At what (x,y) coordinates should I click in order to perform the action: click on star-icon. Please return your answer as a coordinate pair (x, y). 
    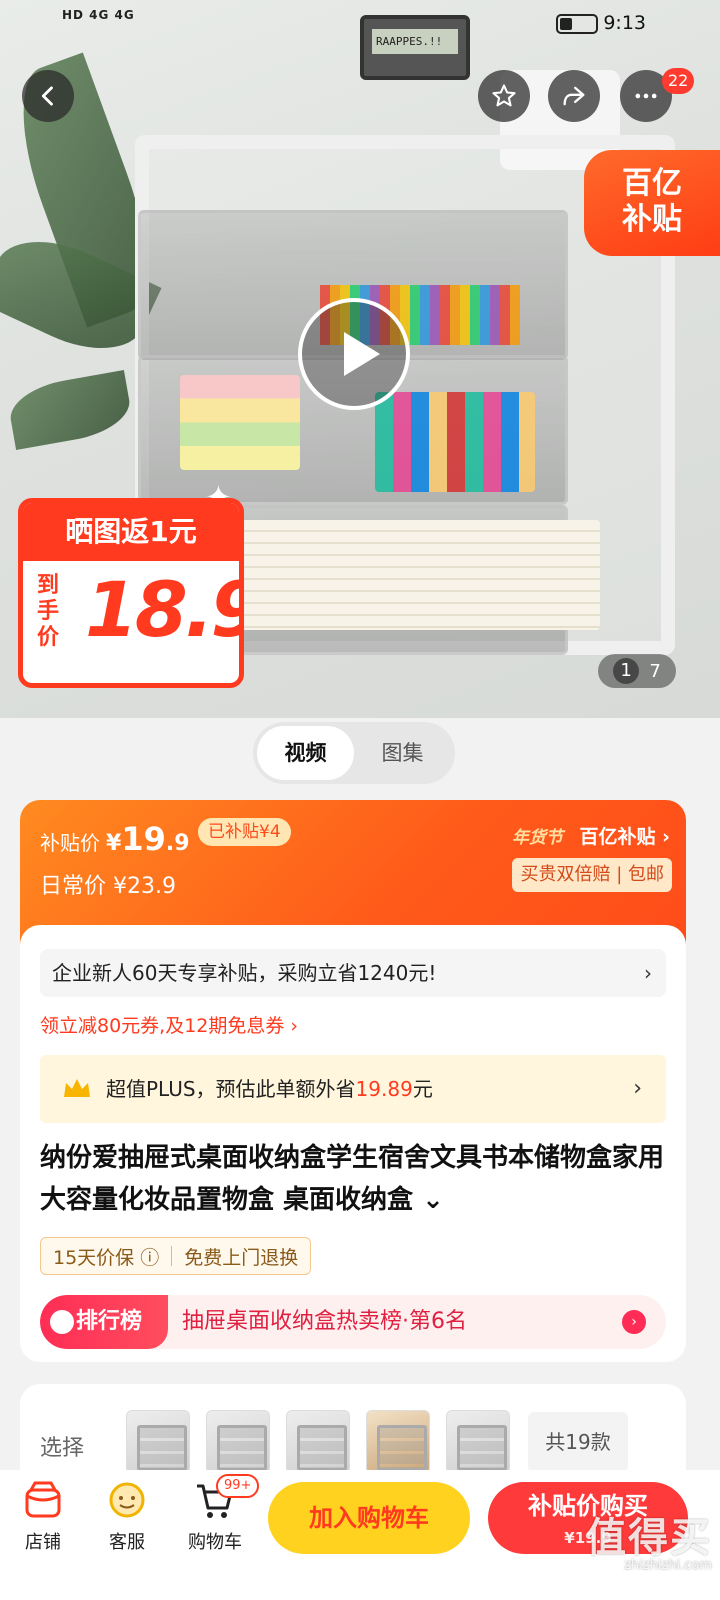
    Looking at the image, I should click on (504, 95).